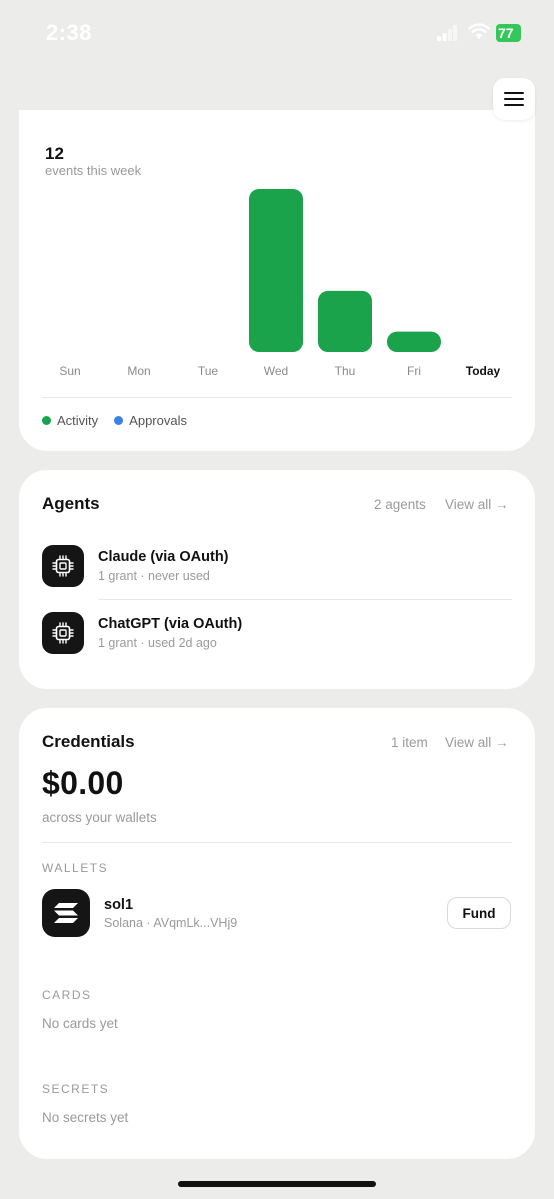  Describe the element at coordinates (80, 1023) in the screenshot. I see `cards-empty-text: No cards yet` at that location.